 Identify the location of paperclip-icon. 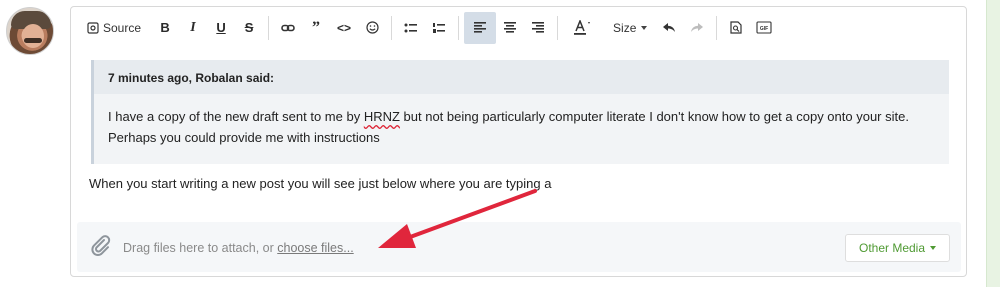
(101, 245).